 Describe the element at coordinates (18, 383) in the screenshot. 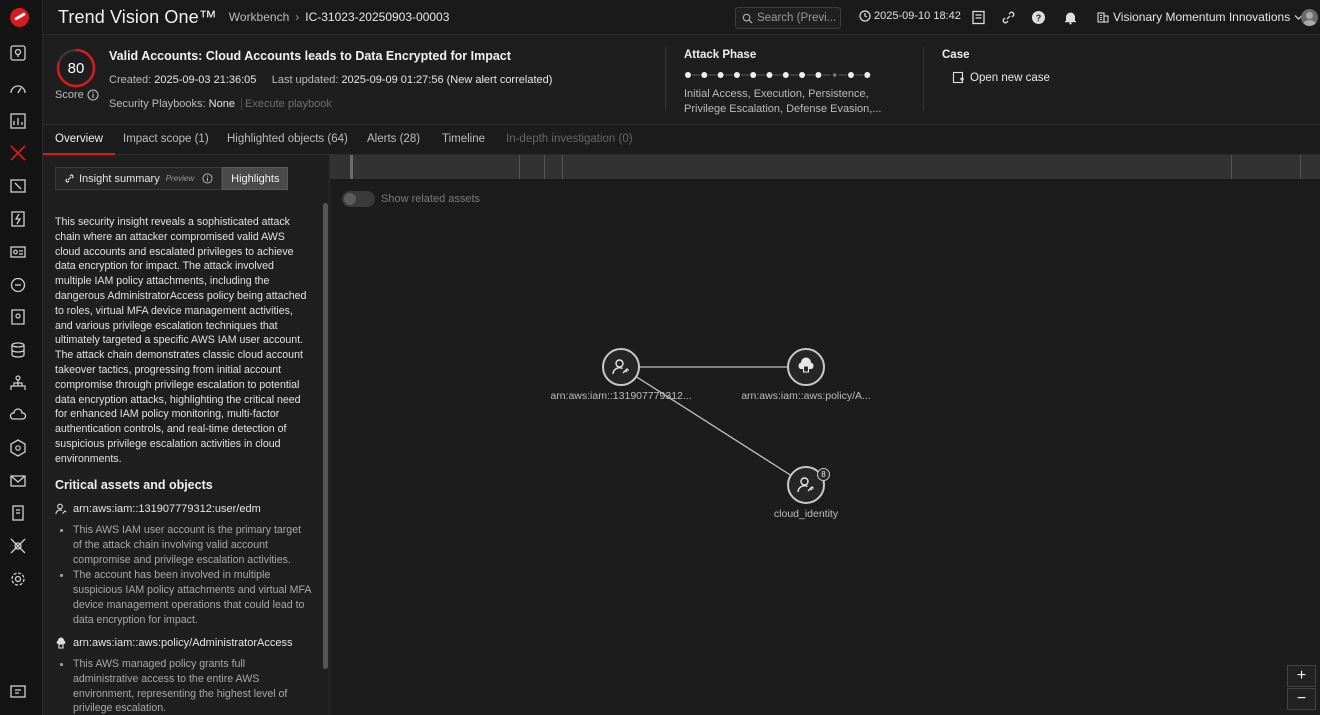

I see `network-icon` at that location.